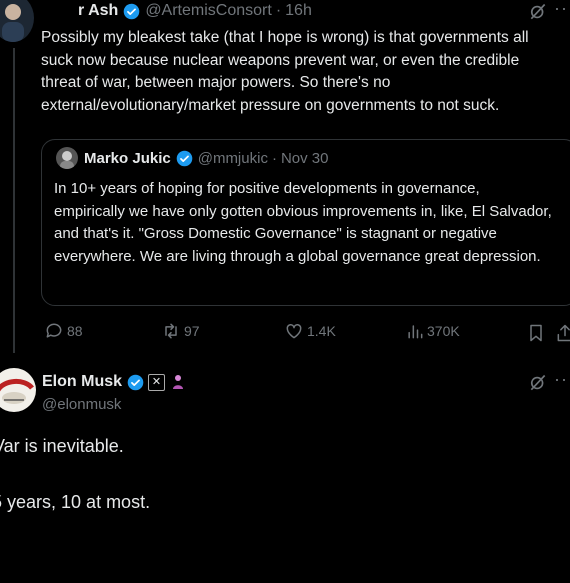 The height and width of the screenshot is (583, 570). What do you see at coordinates (14, 200) in the screenshot?
I see `thread-line` at bounding box center [14, 200].